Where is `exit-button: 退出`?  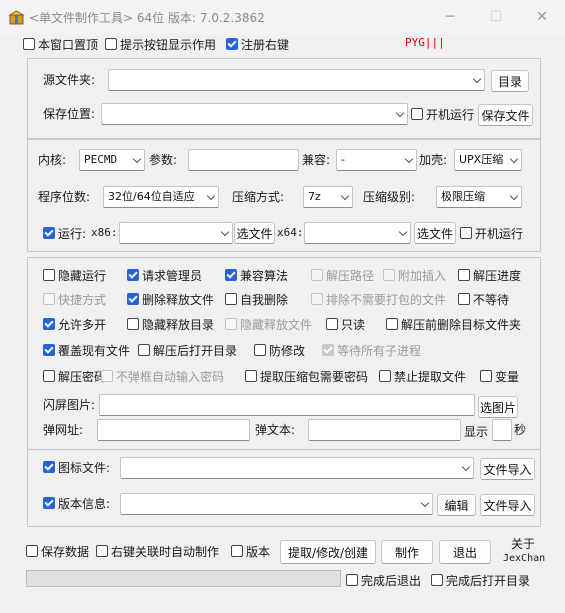
exit-button: 退出 is located at coordinates (465, 552).